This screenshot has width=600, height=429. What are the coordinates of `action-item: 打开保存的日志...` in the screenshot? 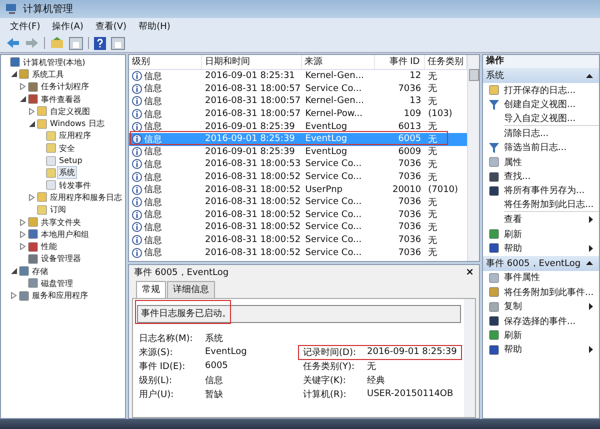 It's located at (551, 90).